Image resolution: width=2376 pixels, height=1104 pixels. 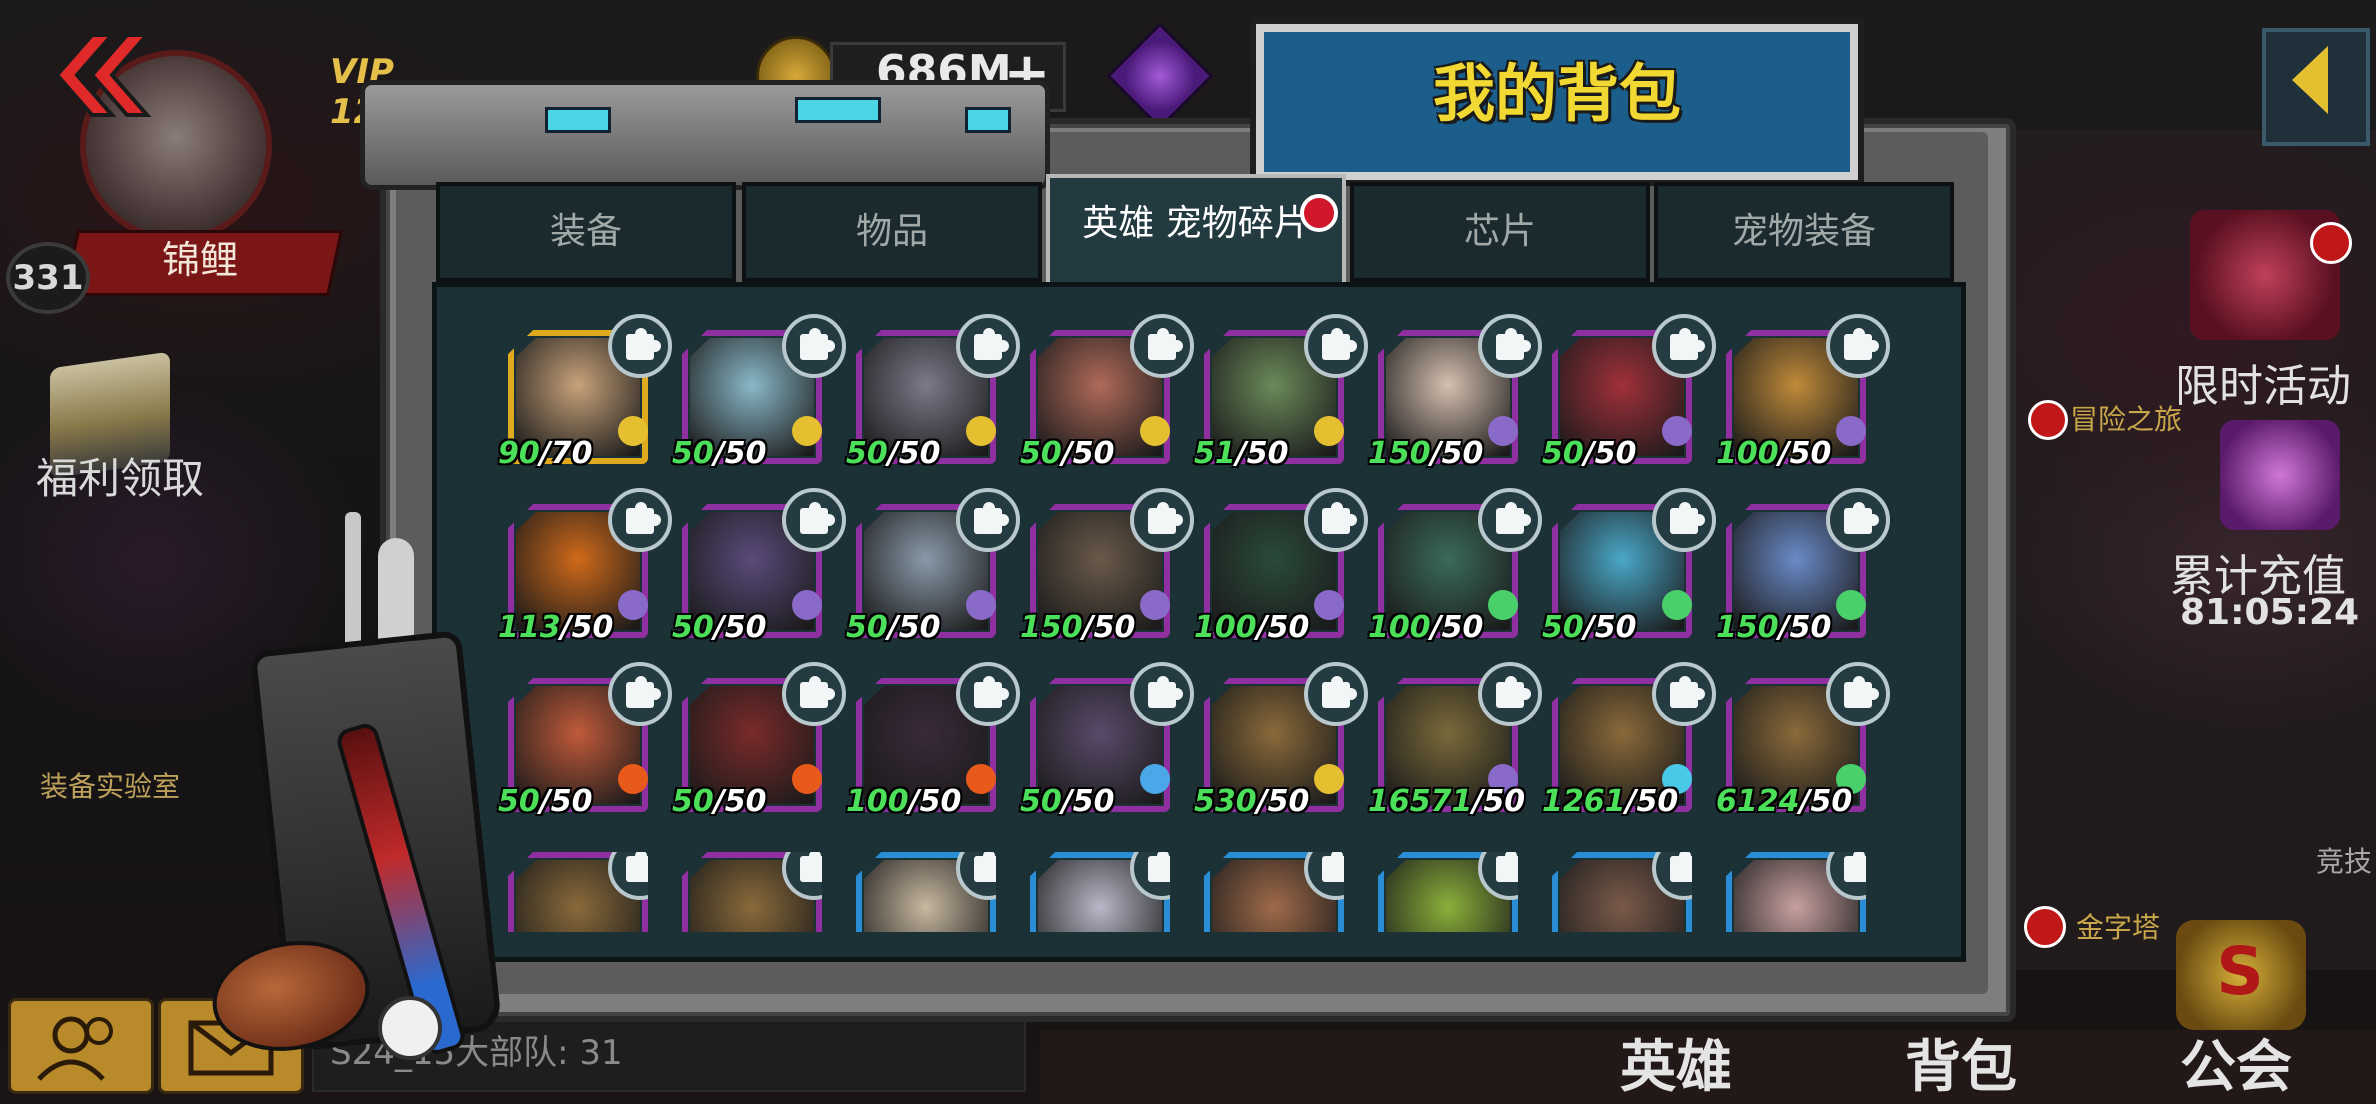 What do you see at coordinates (135, 785) in the screenshot?
I see `equipment-lab-label: 装备实验室` at bounding box center [135, 785].